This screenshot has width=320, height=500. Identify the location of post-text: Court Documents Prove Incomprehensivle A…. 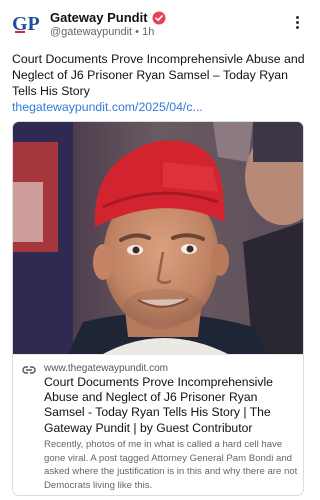
(158, 75).